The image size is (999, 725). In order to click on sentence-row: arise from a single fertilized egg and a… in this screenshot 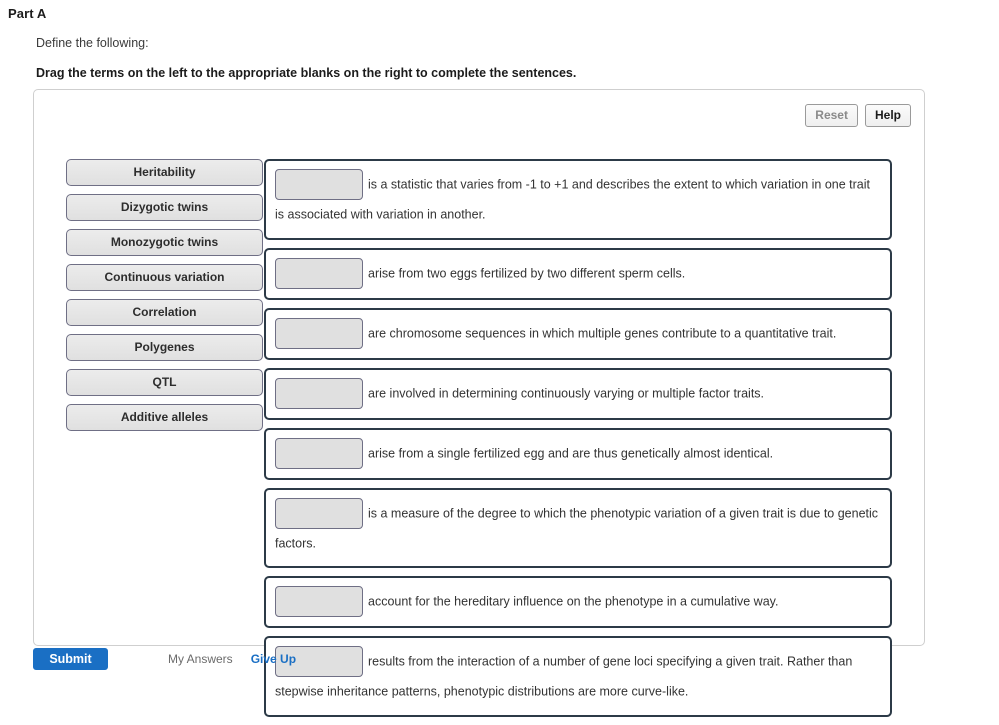, I will do `click(578, 453)`.